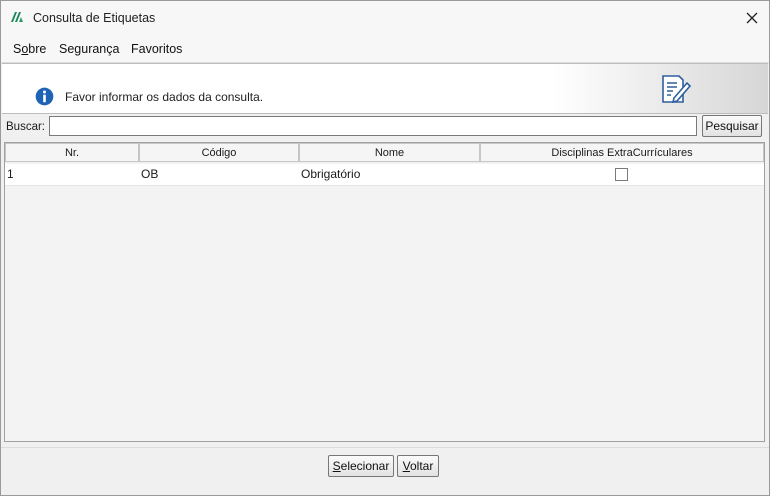  I want to click on cell-nr: 1, so click(10, 174).